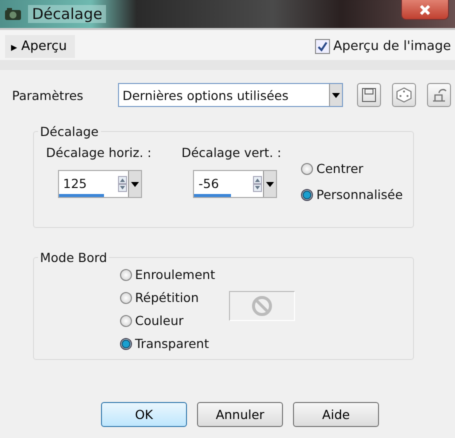 Image resolution: width=455 pixels, height=438 pixels. I want to click on radio-option: Personnalisée, so click(352, 194).